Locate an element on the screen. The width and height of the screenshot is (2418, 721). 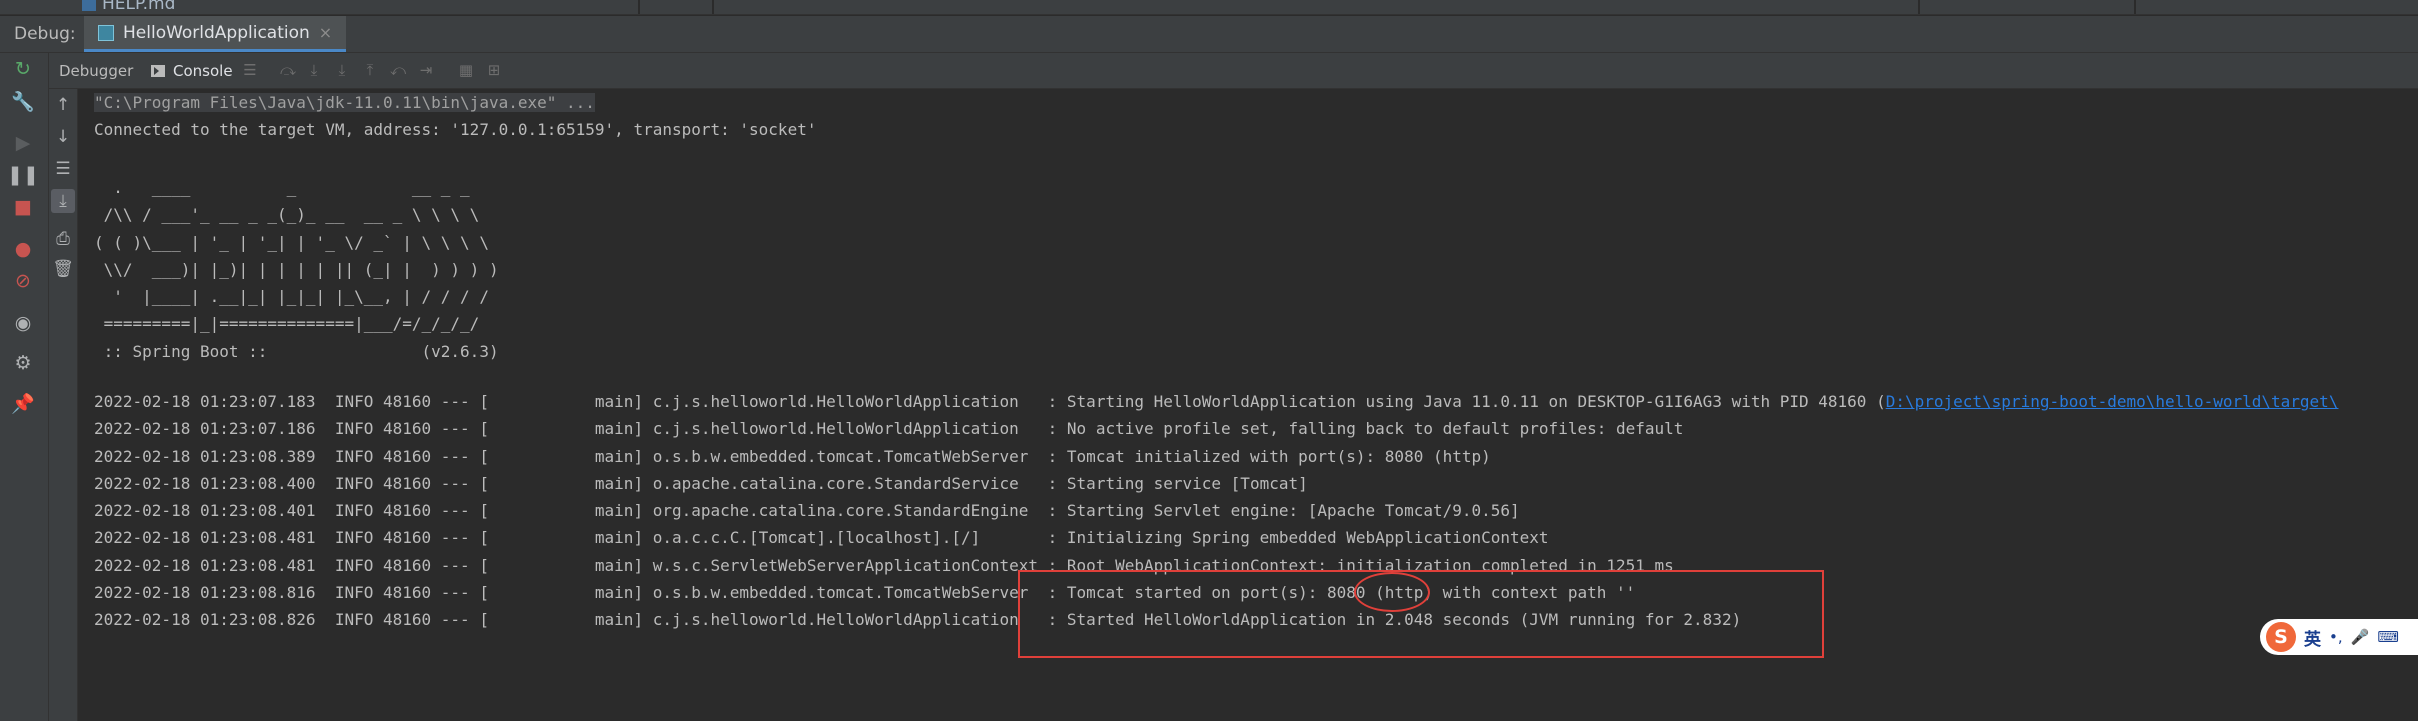
camera-icon: ◉ is located at coordinates (23, 323).